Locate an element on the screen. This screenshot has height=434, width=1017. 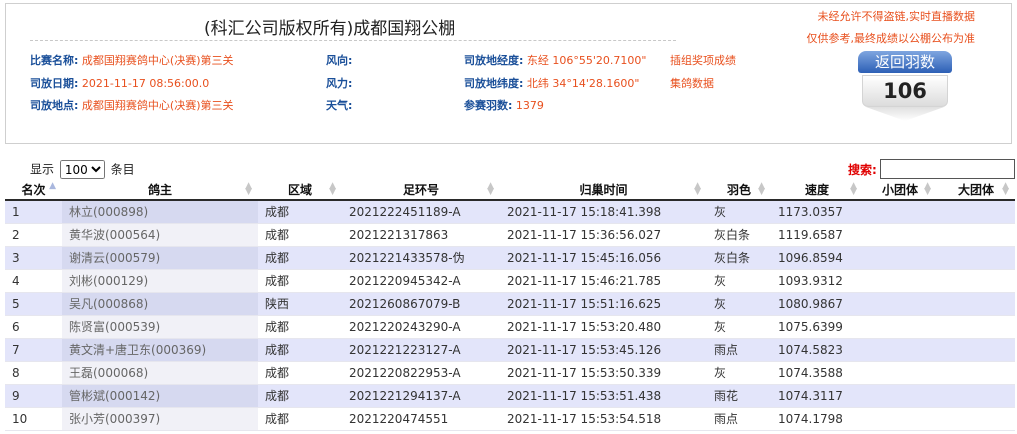
title-divider is located at coordinates (353, 40).